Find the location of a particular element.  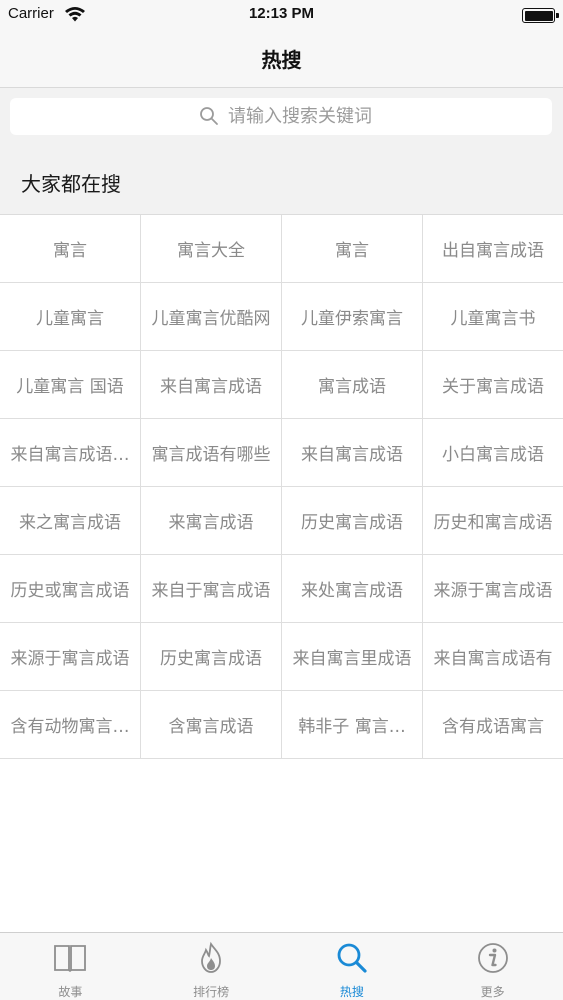

tab-more: 更多 is located at coordinates (492, 966).